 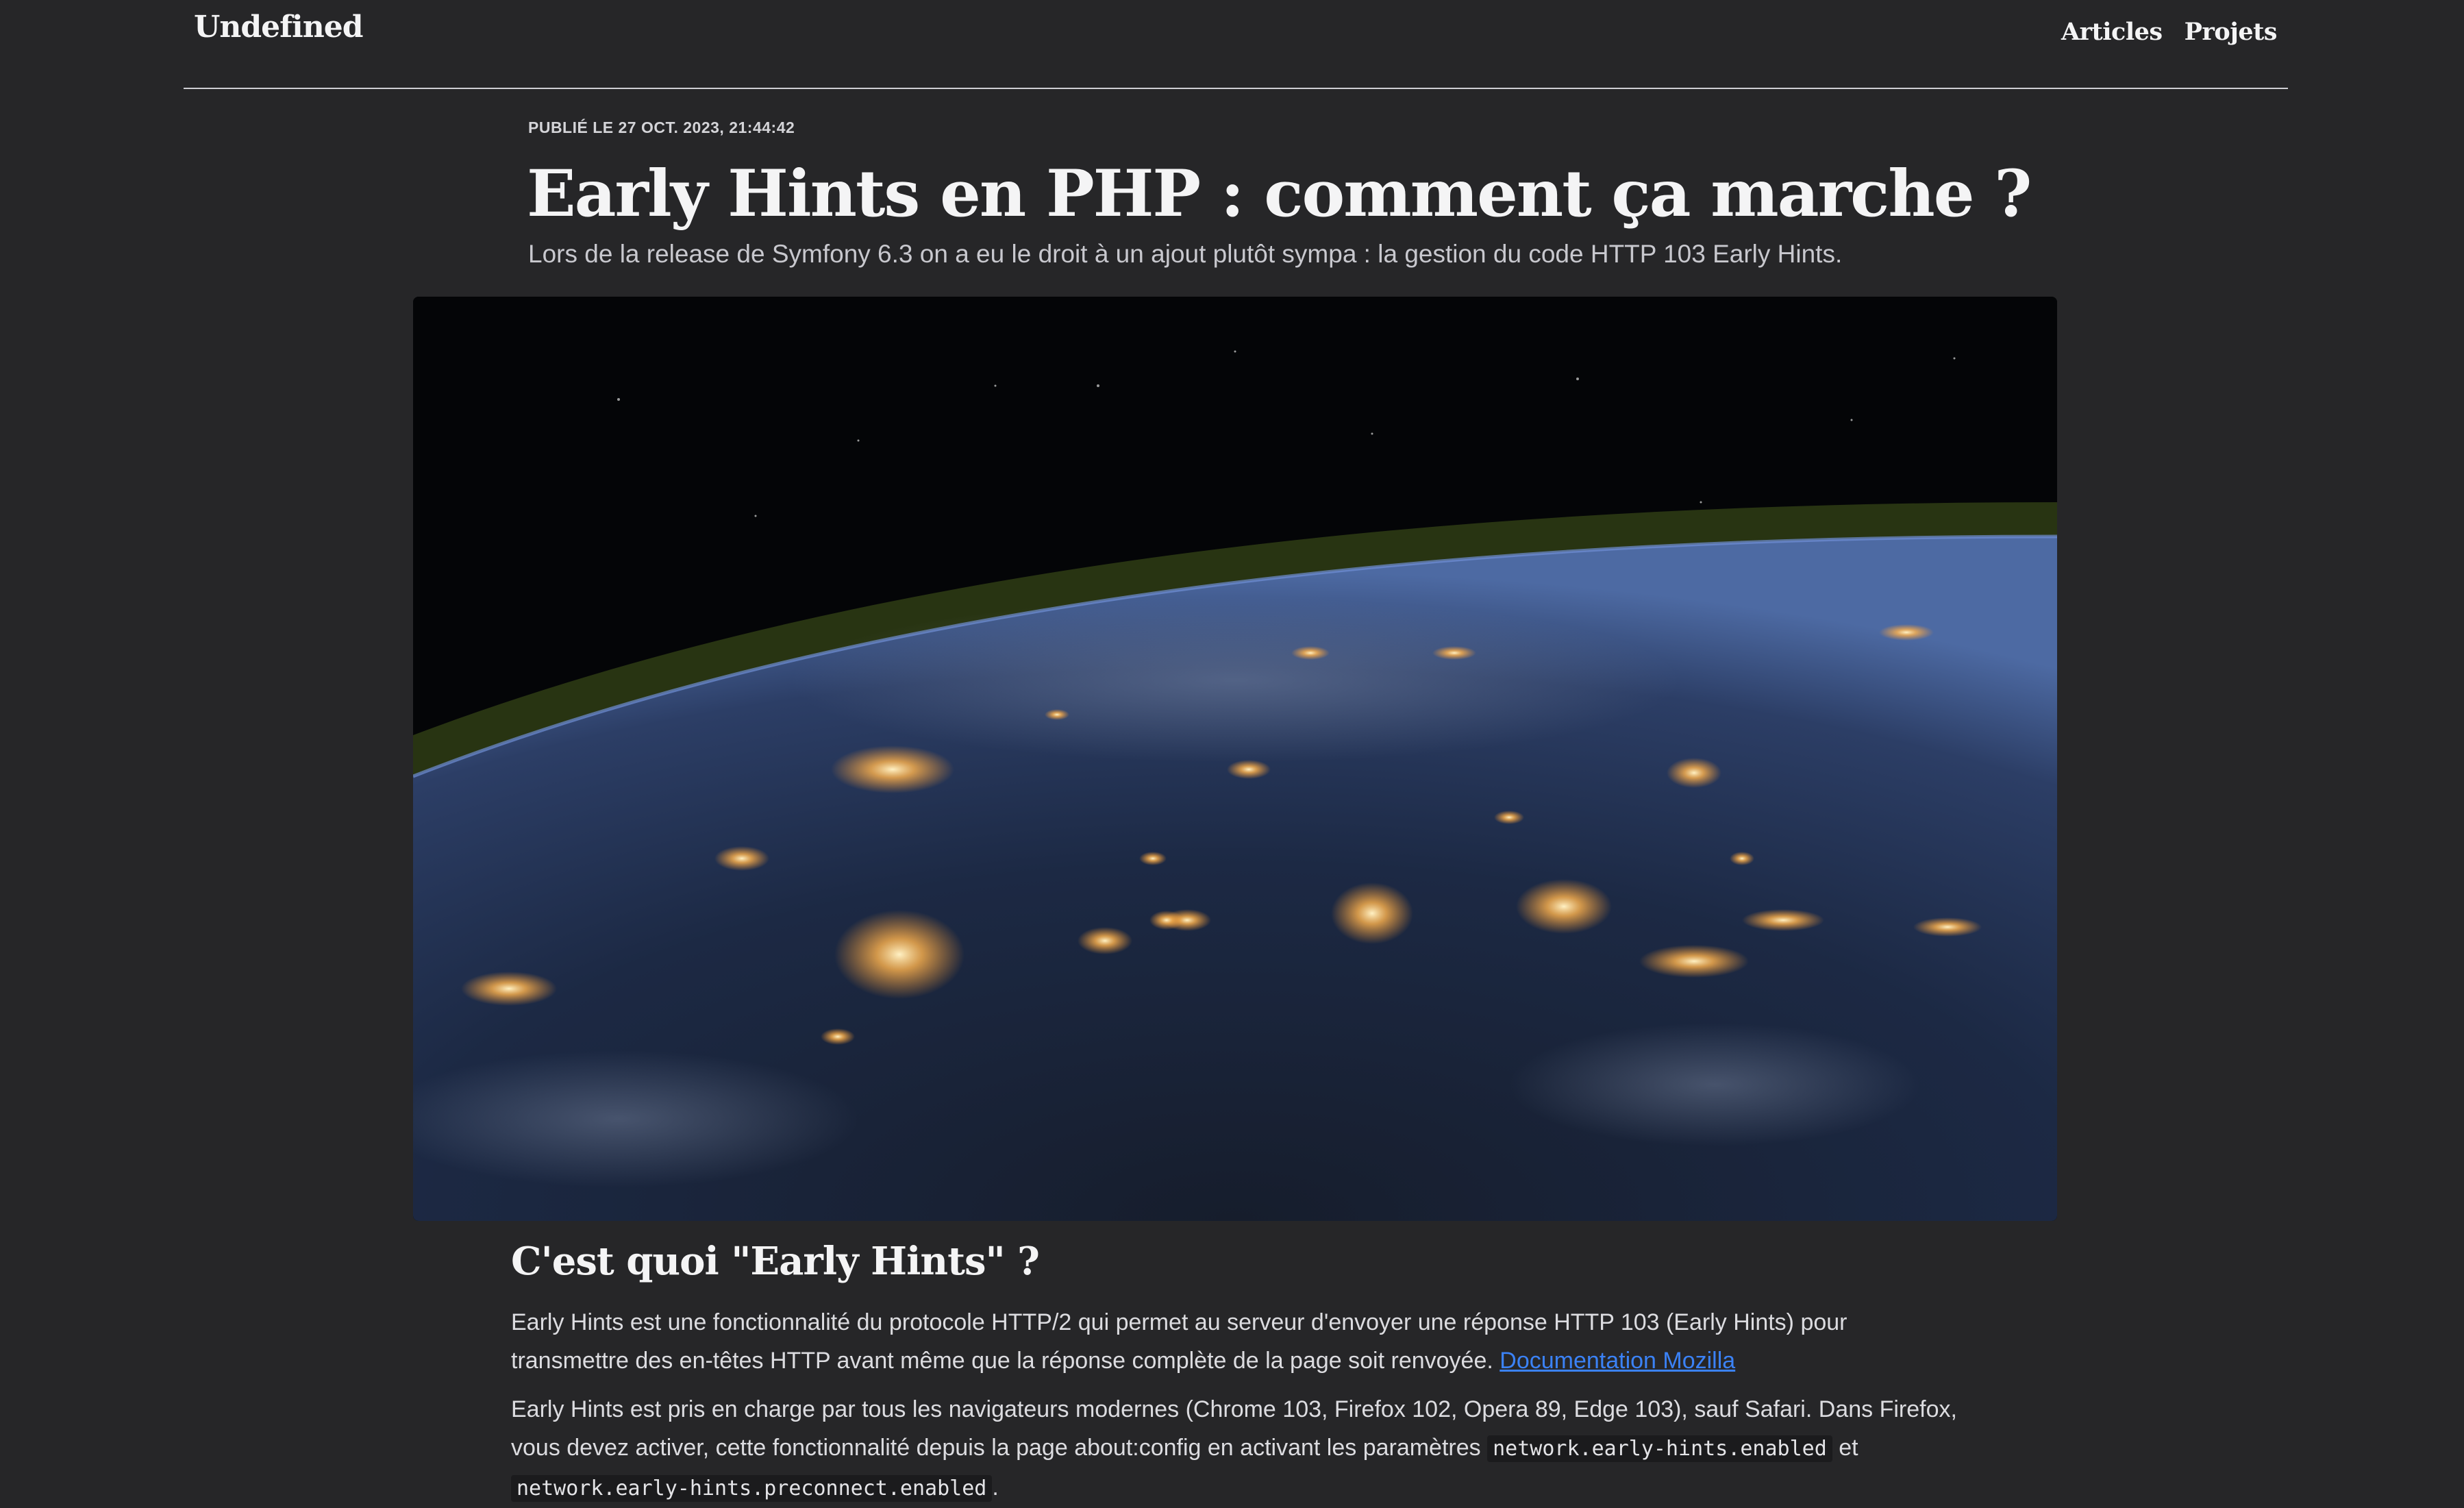 I want to click on inline-code: network.early-hints.preconnect.enabled, so click(x=752, y=1488).